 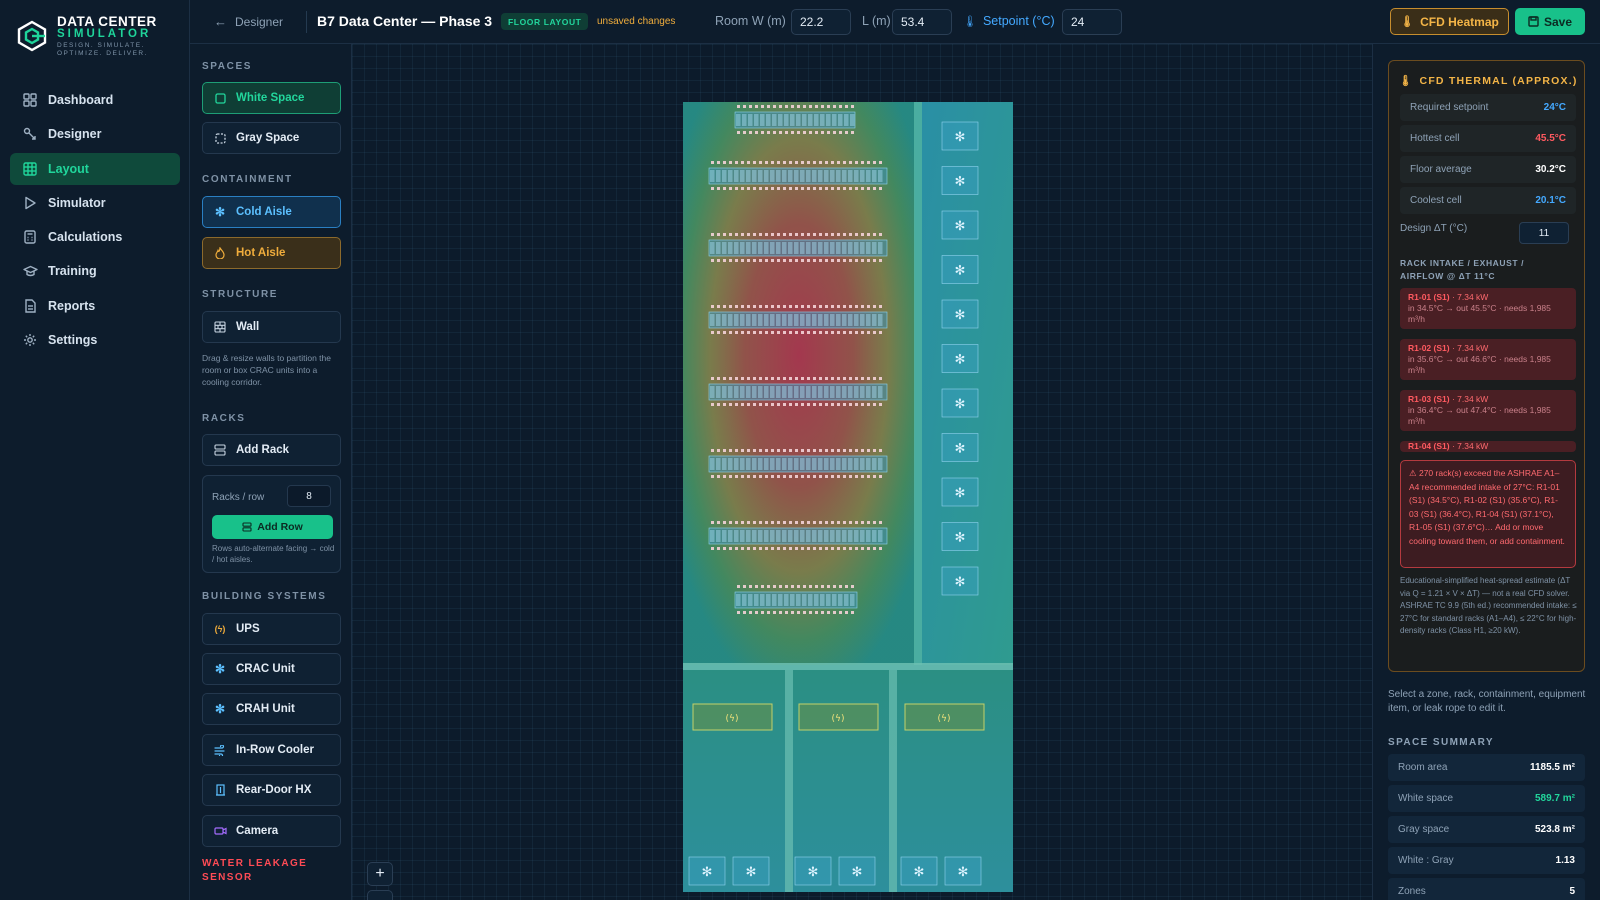 What do you see at coordinates (1544, 233) in the screenshot?
I see `design-dt-input: 11` at bounding box center [1544, 233].